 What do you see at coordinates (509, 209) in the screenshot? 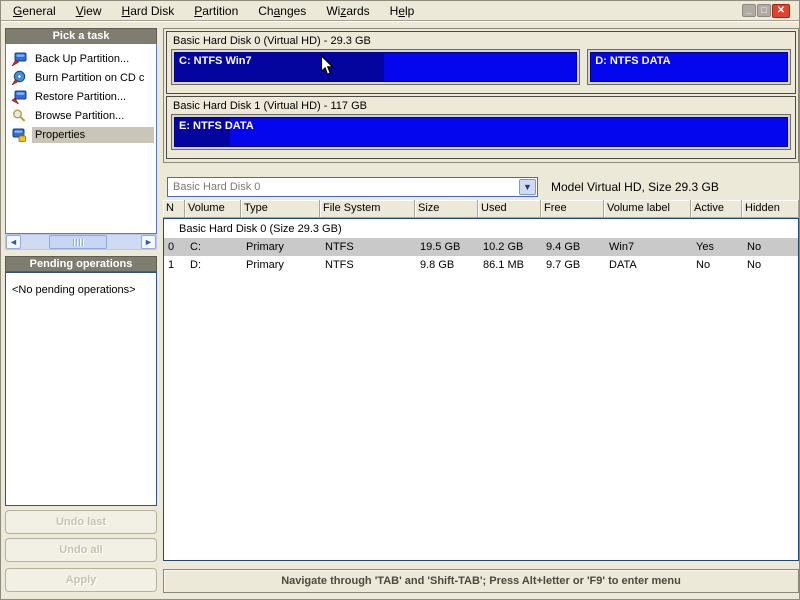
I see `column-header-used: Used` at bounding box center [509, 209].